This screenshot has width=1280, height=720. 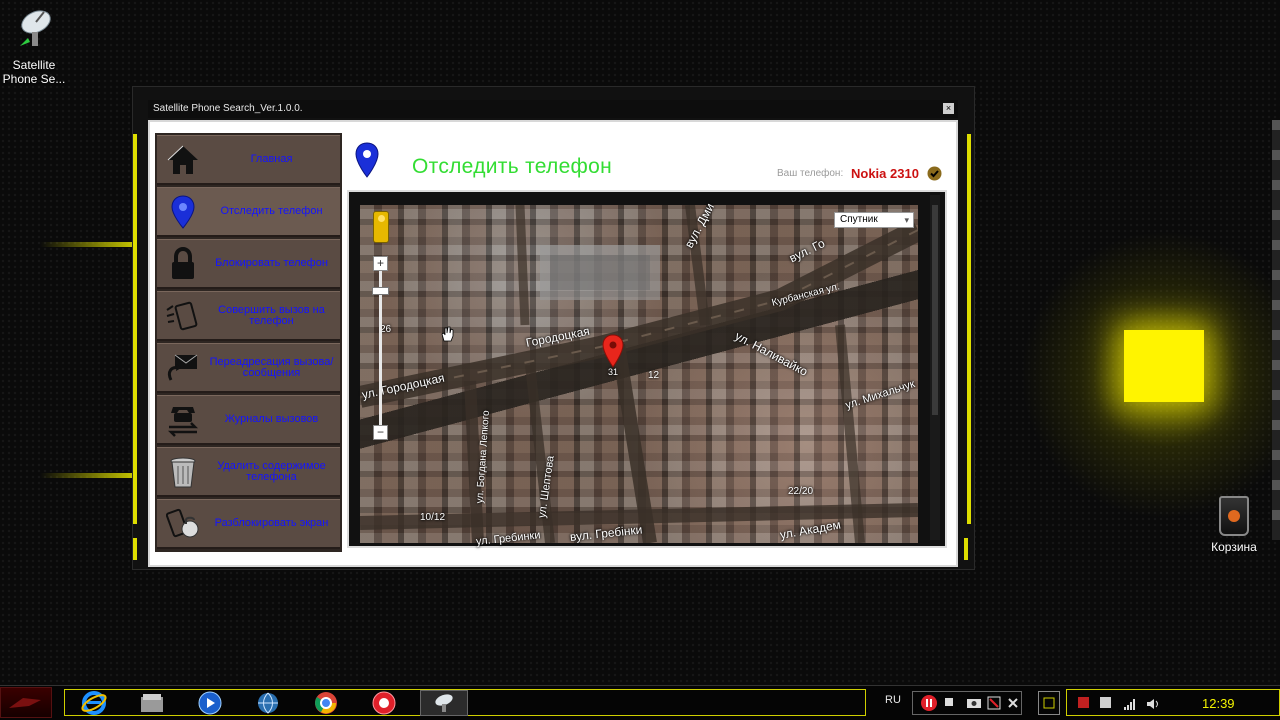 What do you see at coordinates (859, 219) in the screenshot?
I see `map-type-value: Спутник` at bounding box center [859, 219].